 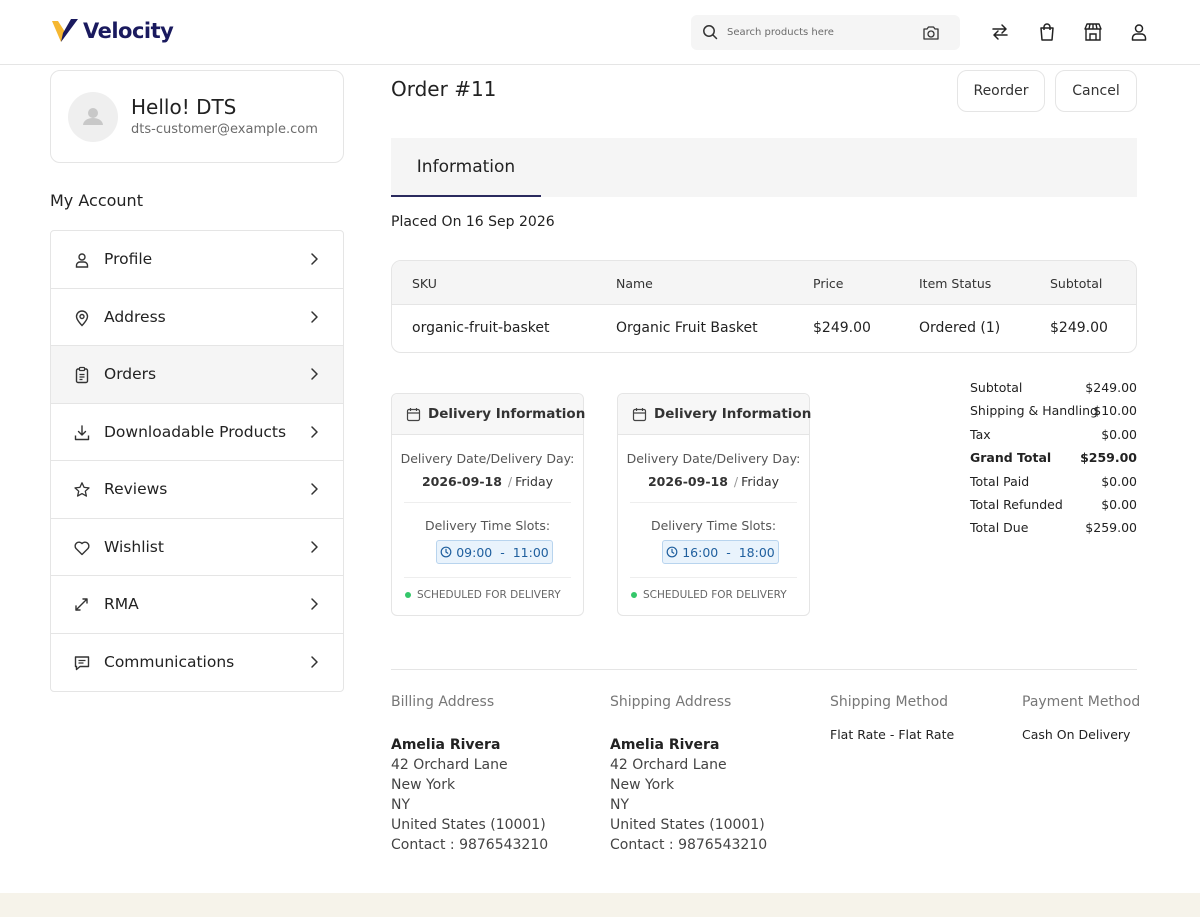 What do you see at coordinates (401, 805) in the screenshot?
I see `billing-state: NY` at bounding box center [401, 805].